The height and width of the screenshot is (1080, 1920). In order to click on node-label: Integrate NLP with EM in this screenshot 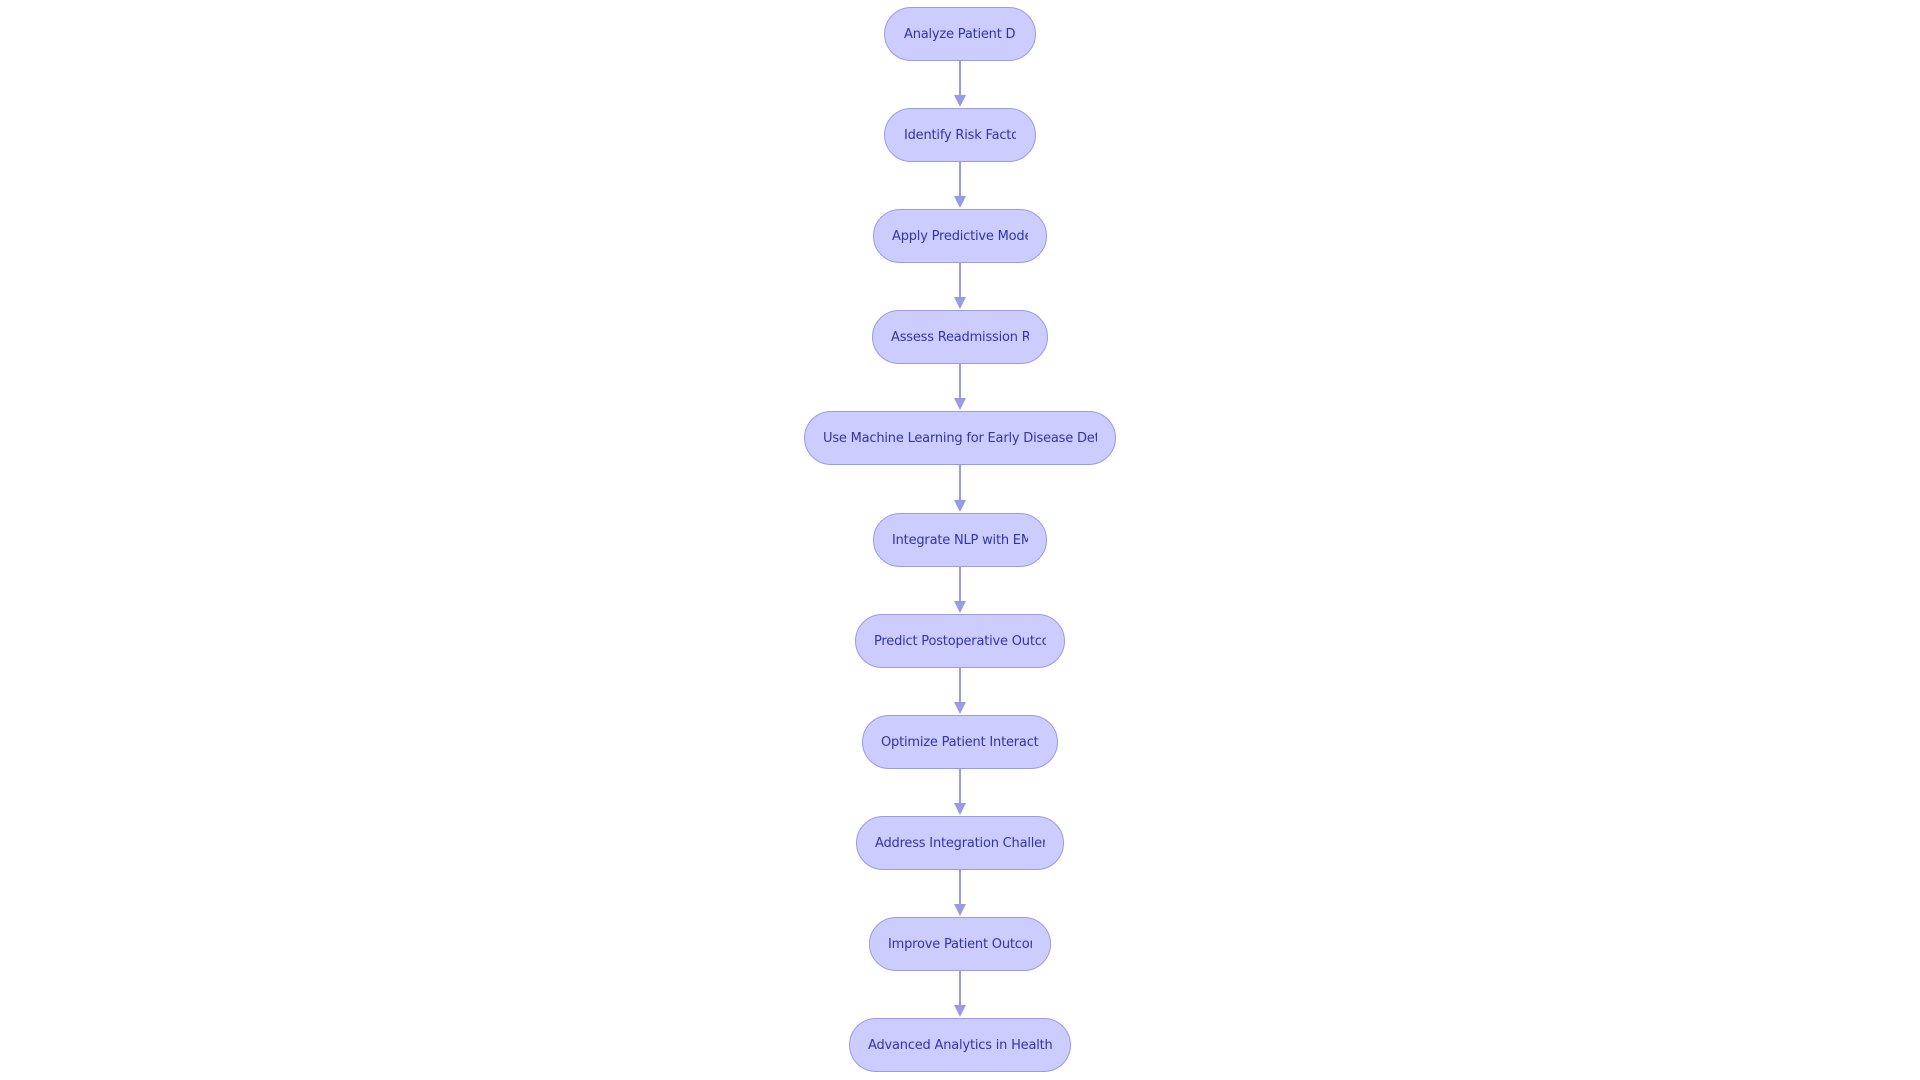, I will do `click(960, 540)`.